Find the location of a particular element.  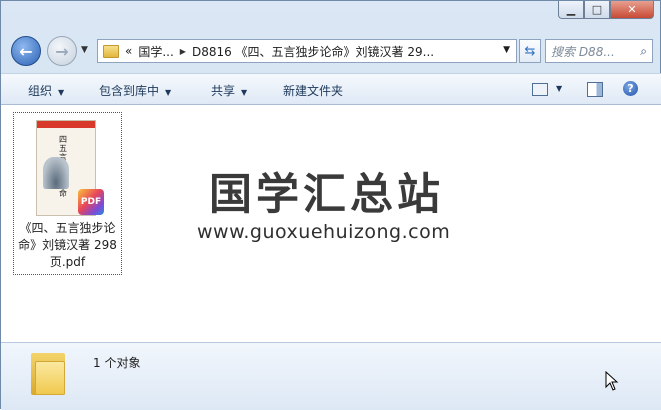

share-label: 共享 is located at coordinates (223, 91).